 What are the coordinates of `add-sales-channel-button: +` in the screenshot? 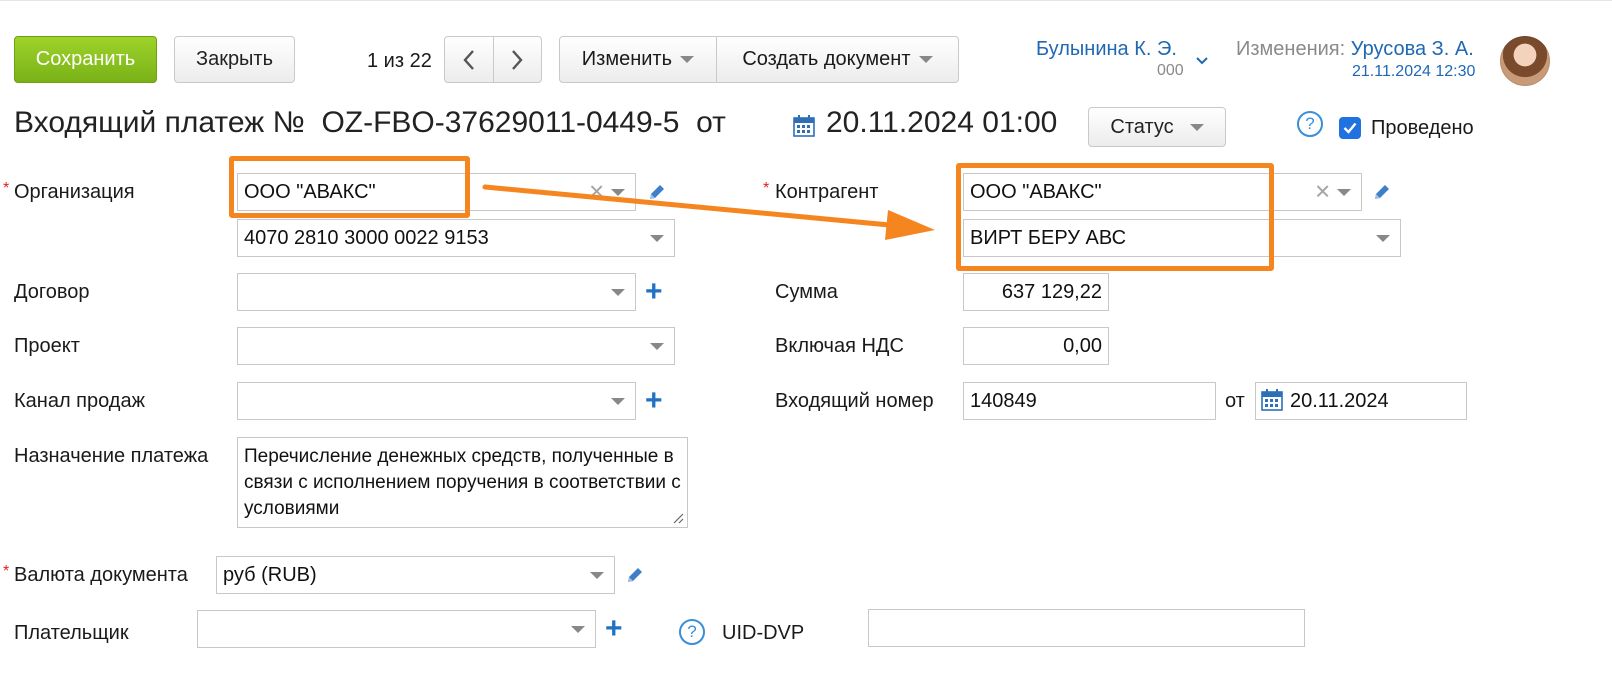 It's located at (654, 401).